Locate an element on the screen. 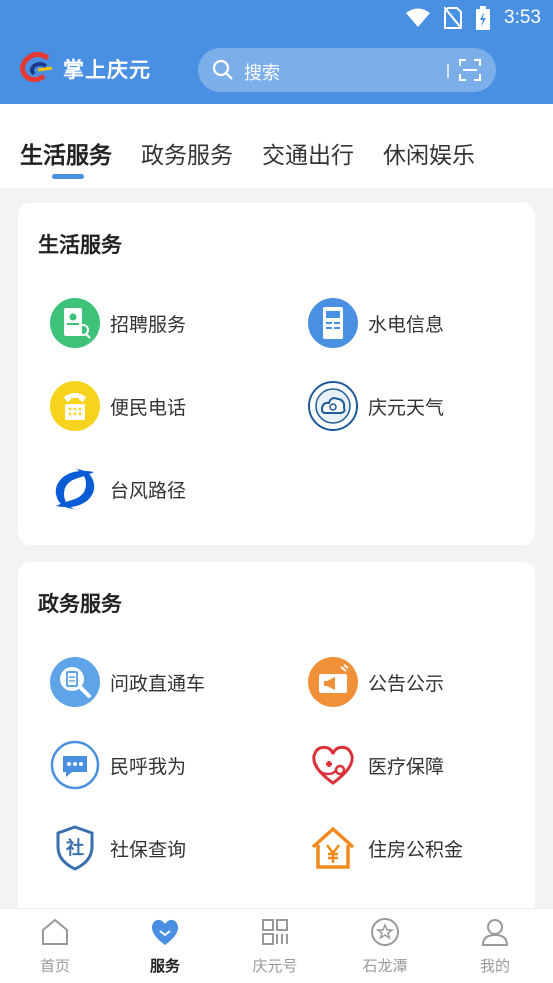 The height and width of the screenshot is (983, 553). category-tabs: 生活服务 政务服务 交通出行 休闲娱乐 is located at coordinates (276, 146).